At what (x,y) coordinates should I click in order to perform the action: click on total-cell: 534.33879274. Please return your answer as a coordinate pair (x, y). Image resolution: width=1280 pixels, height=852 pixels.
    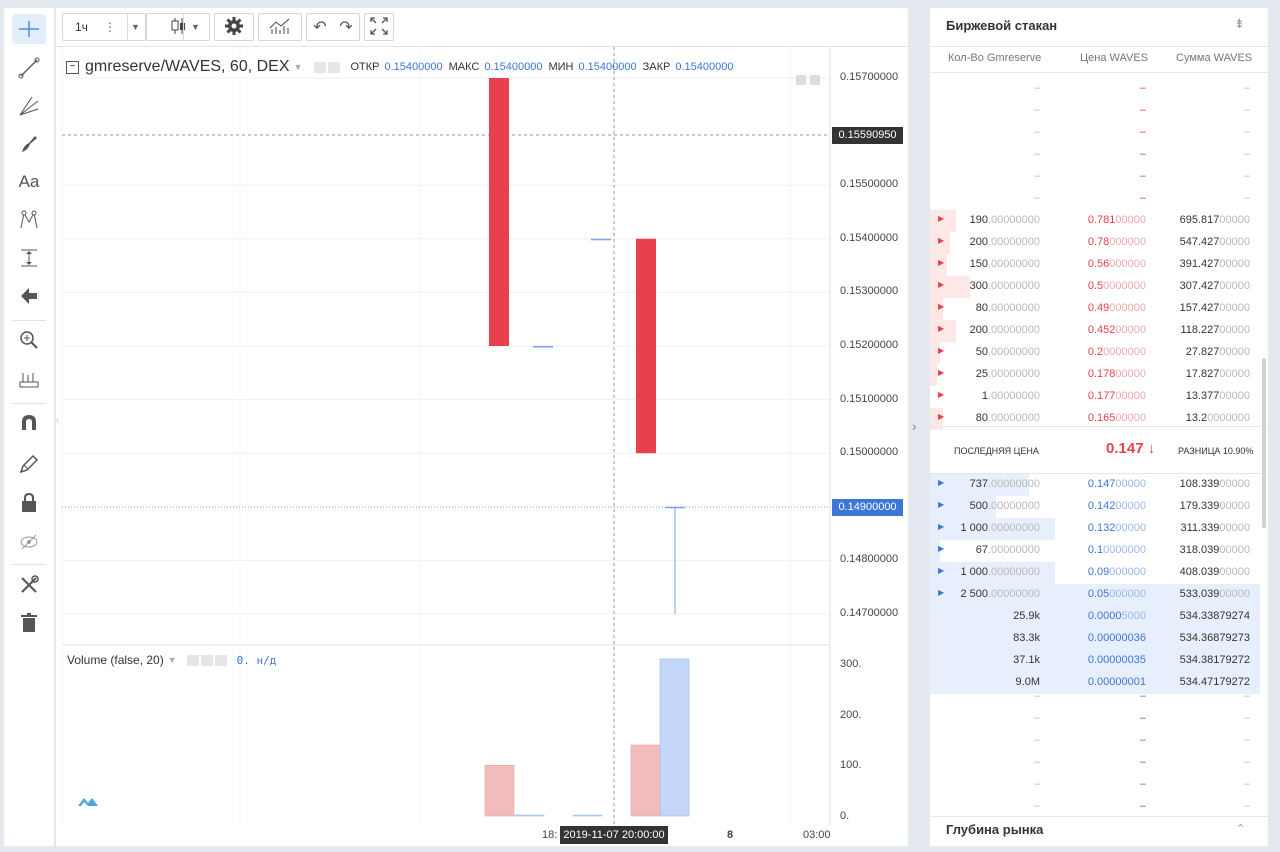
    Looking at the image, I should click on (1214, 616).